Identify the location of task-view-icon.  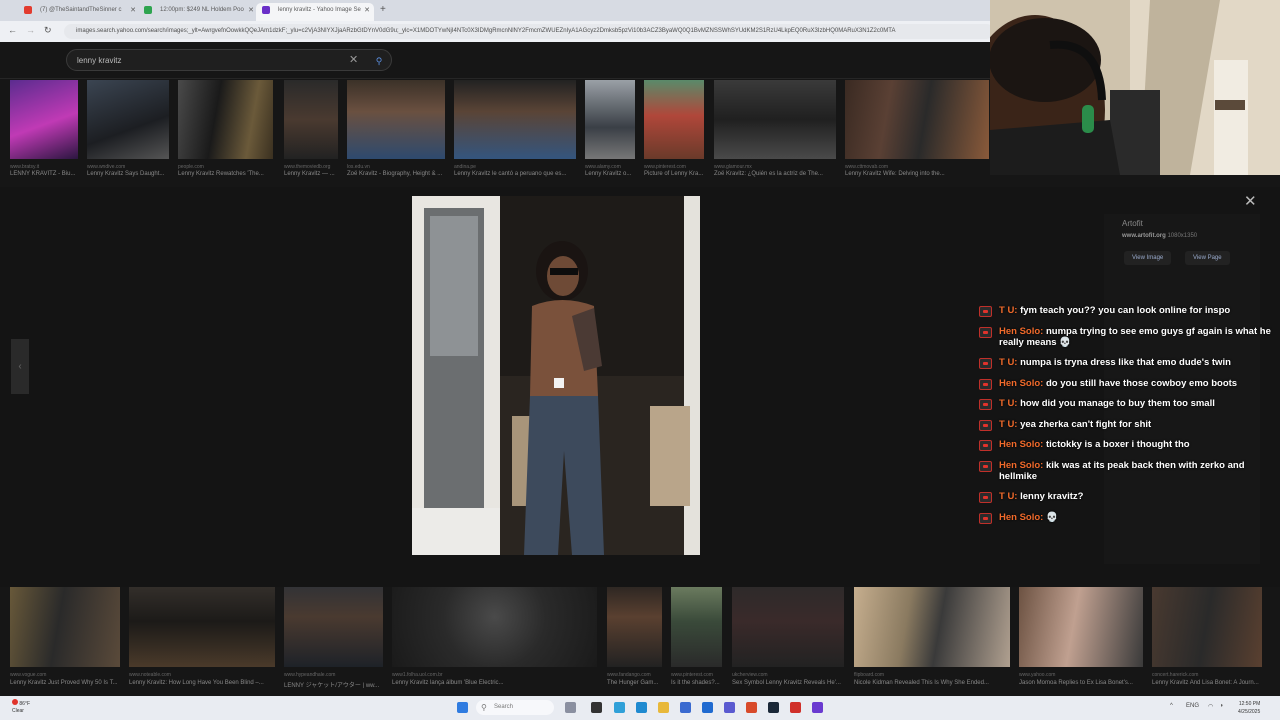
(596, 707).